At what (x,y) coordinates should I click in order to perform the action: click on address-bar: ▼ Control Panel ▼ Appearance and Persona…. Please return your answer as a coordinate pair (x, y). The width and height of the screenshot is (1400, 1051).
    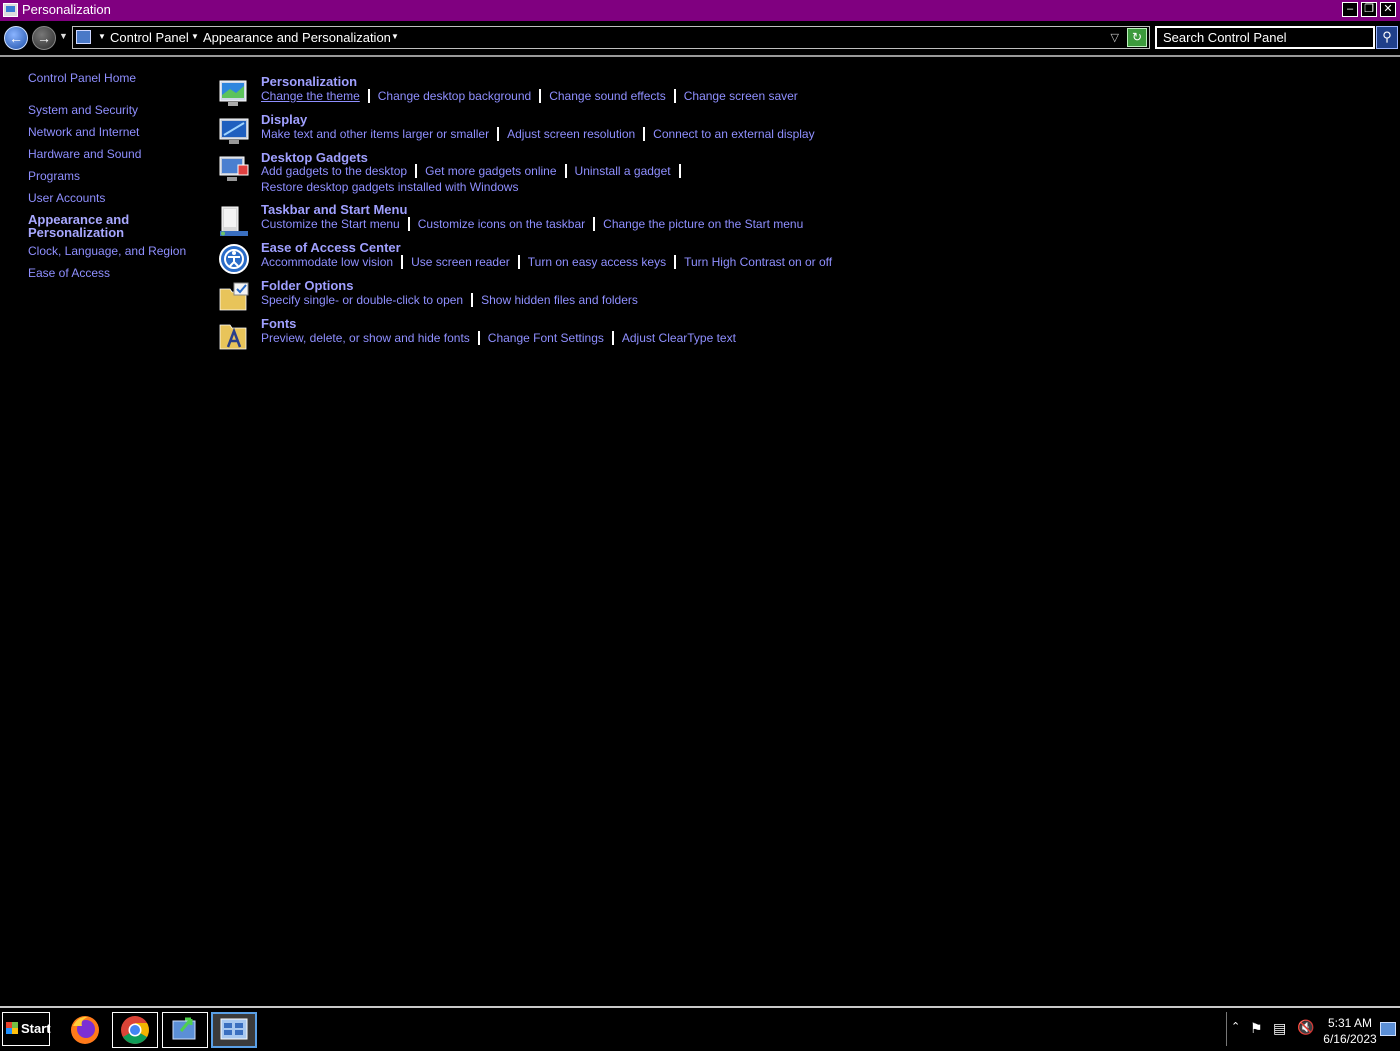
    Looking at the image, I should click on (611, 37).